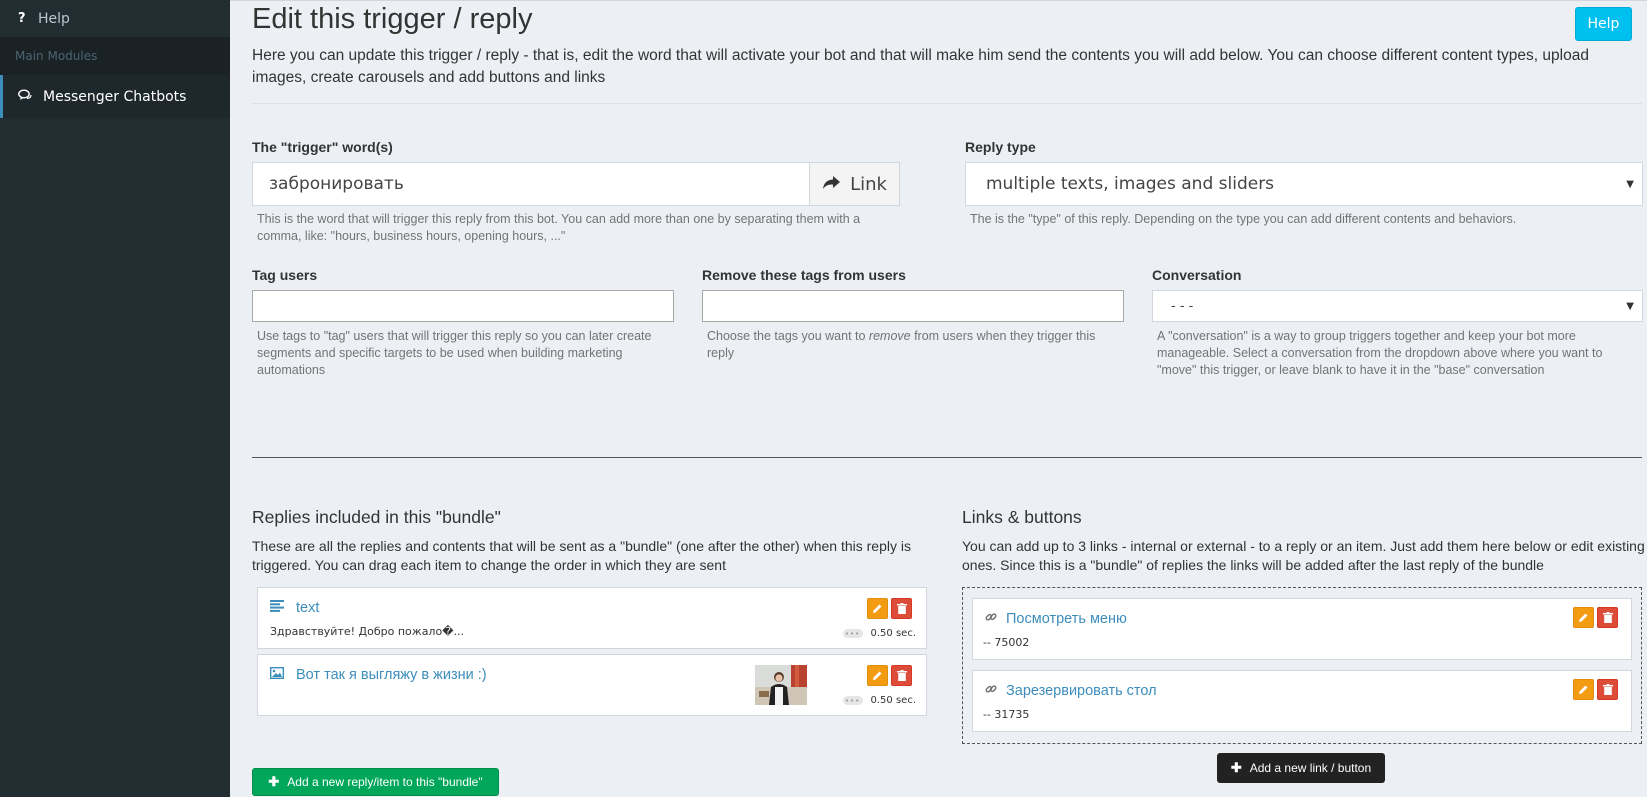  What do you see at coordinates (1603, 24) in the screenshot?
I see `help-button: Help` at bounding box center [1603, 24].